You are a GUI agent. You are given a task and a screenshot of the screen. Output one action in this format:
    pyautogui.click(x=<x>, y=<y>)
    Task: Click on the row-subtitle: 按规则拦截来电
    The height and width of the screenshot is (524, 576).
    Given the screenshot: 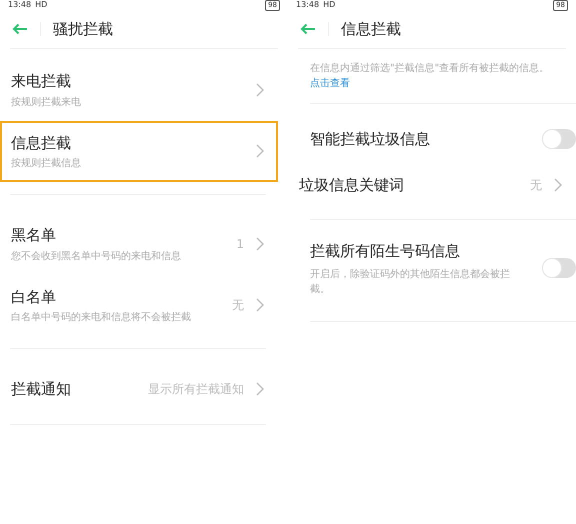 What is the action you would take?
    pyautogui.click(x=46, y=103)
    